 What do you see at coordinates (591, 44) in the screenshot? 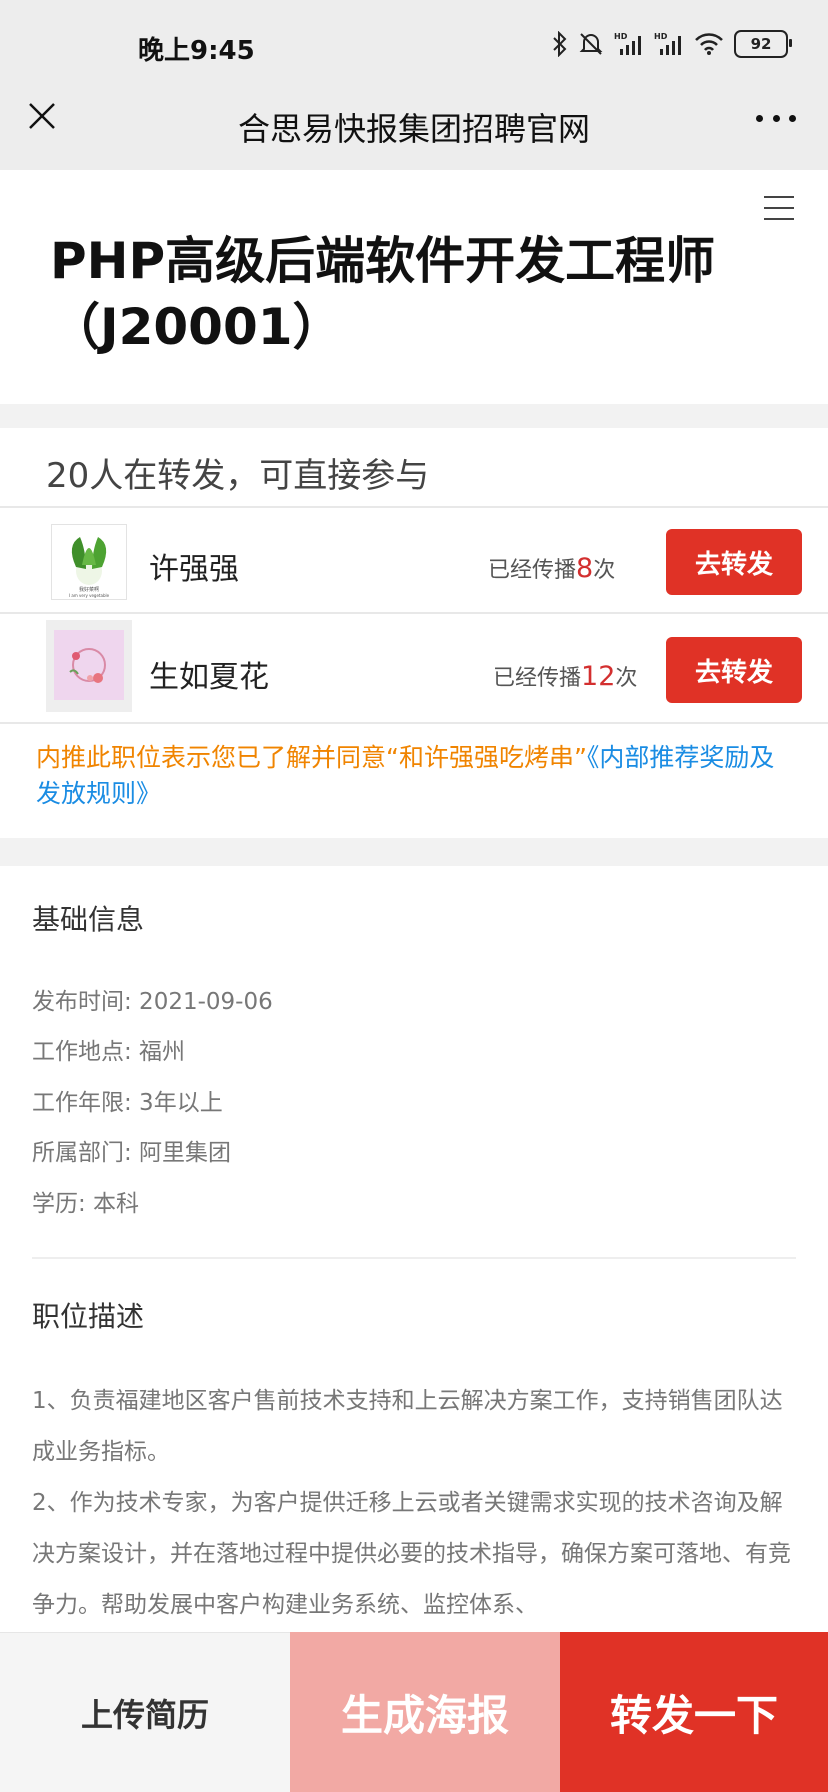
I see `mute-bell-icon` at bounding box center [591, 44].